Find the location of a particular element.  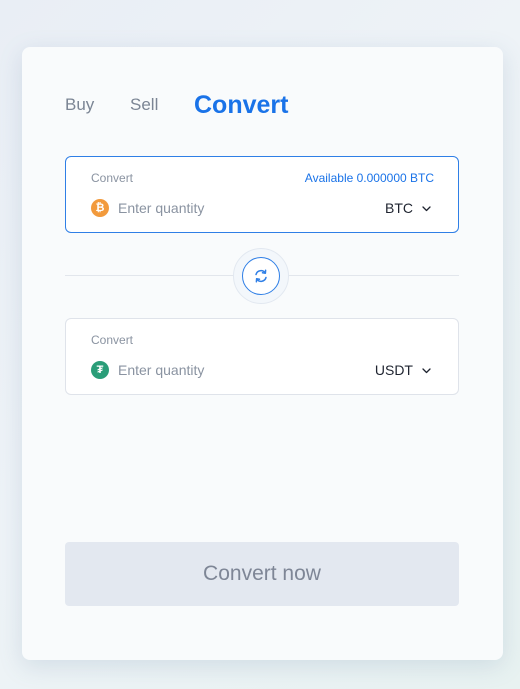

to-currency-select: USDT is located at coordinates (403, 370).